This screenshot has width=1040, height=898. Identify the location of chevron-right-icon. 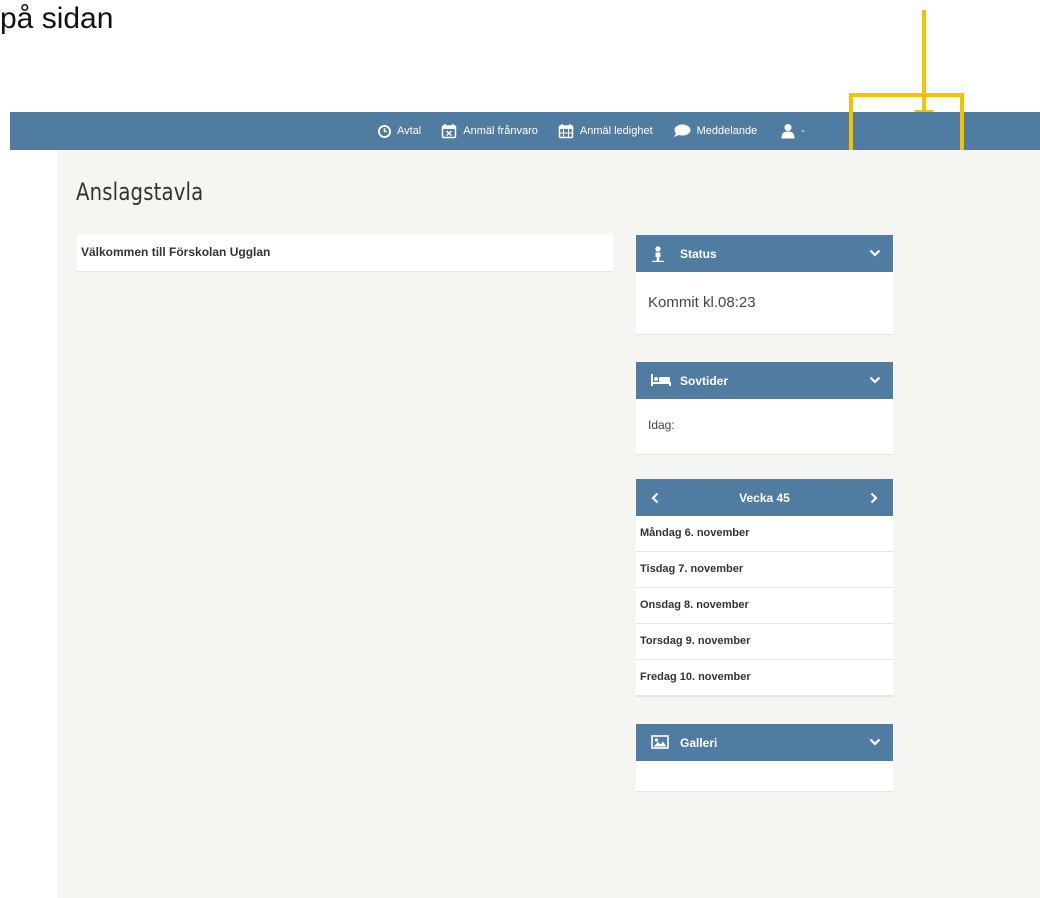
(874, 498).